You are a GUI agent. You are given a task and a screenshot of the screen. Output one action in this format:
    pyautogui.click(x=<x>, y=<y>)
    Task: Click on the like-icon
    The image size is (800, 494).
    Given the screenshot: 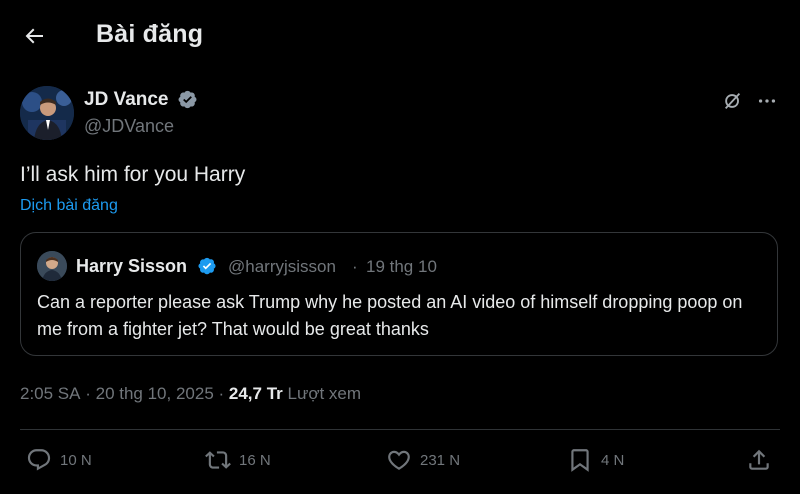 What is the action you would take?
    pyautogui.click(x=399, y=460)
    